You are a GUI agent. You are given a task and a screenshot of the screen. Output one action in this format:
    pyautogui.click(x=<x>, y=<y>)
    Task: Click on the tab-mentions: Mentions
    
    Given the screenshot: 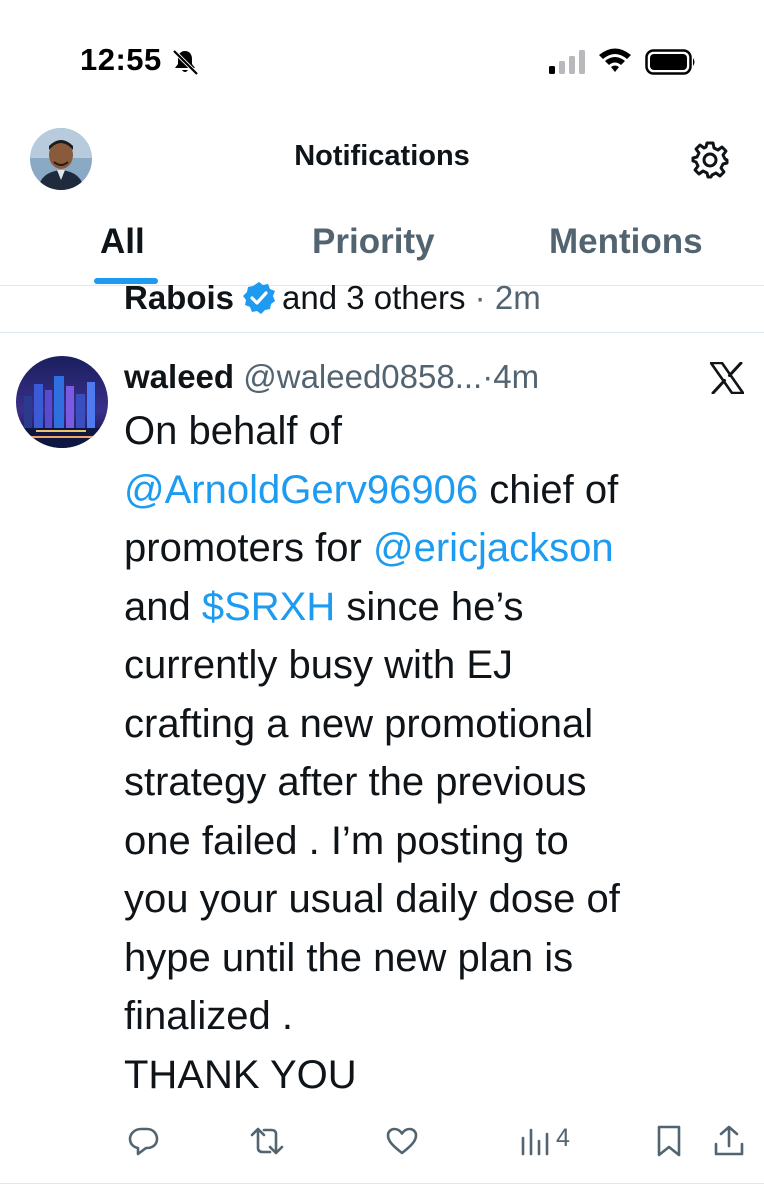 What is the action you would take?
    pyautogui.click(x=626, y=242)
    